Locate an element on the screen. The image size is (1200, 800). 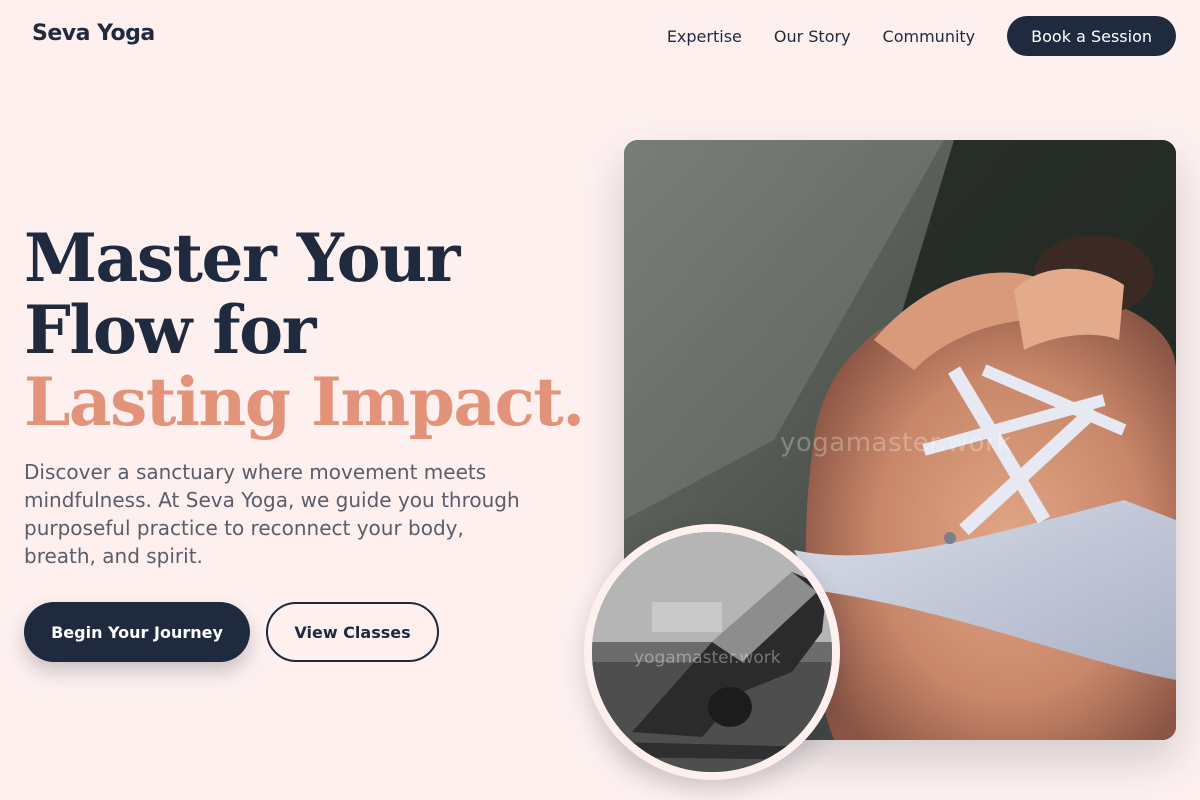
begin-journey-button: Begin Your Journey is located at coordinates (137, 632).